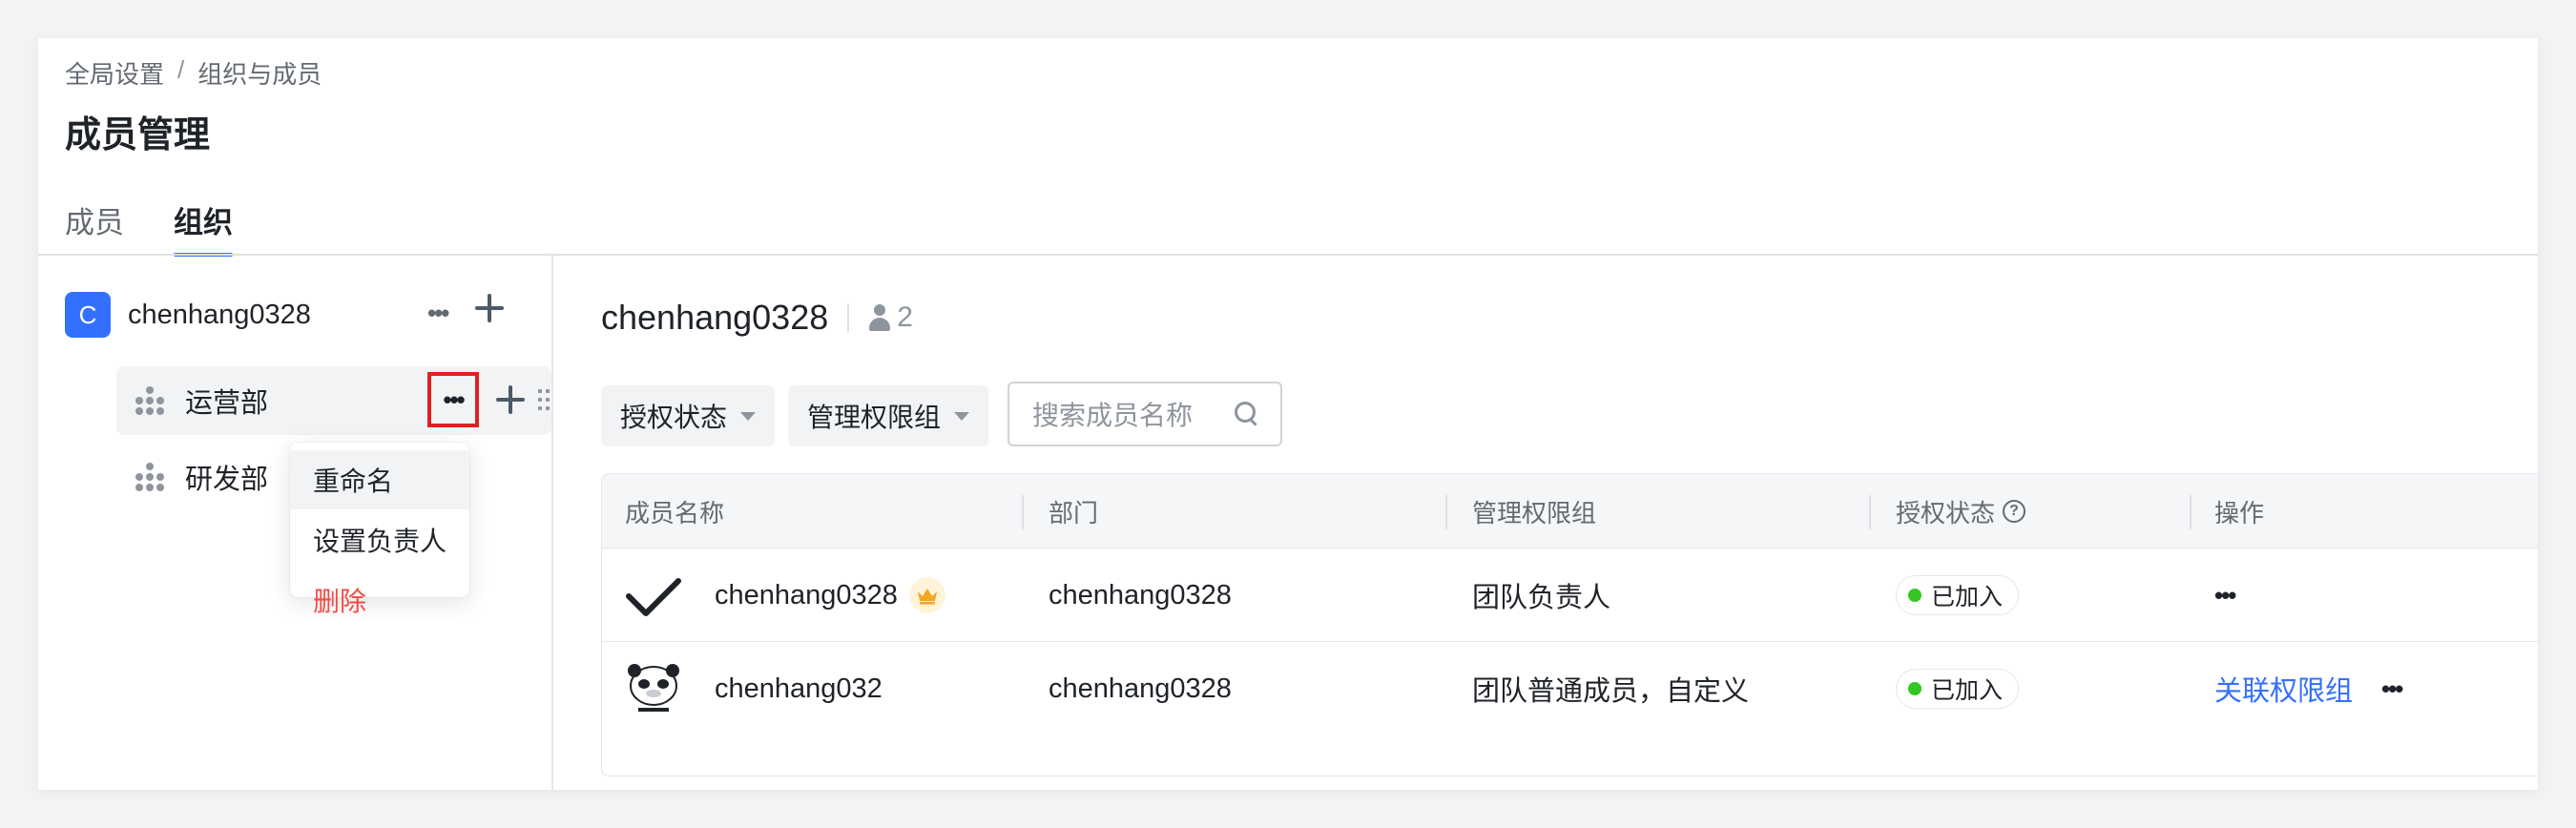 This screenshot has width=2576, height=828. I want to click on title-divider, so click(848, 317).